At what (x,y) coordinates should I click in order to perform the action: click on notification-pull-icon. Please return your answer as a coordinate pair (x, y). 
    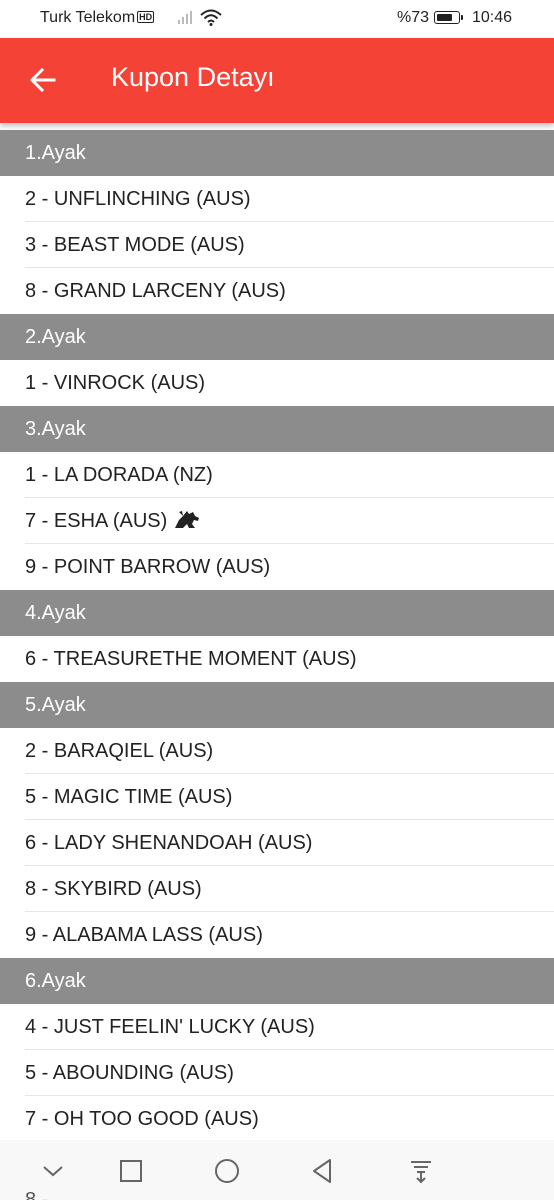
    Looking at the image, I should click on (421, 1171).